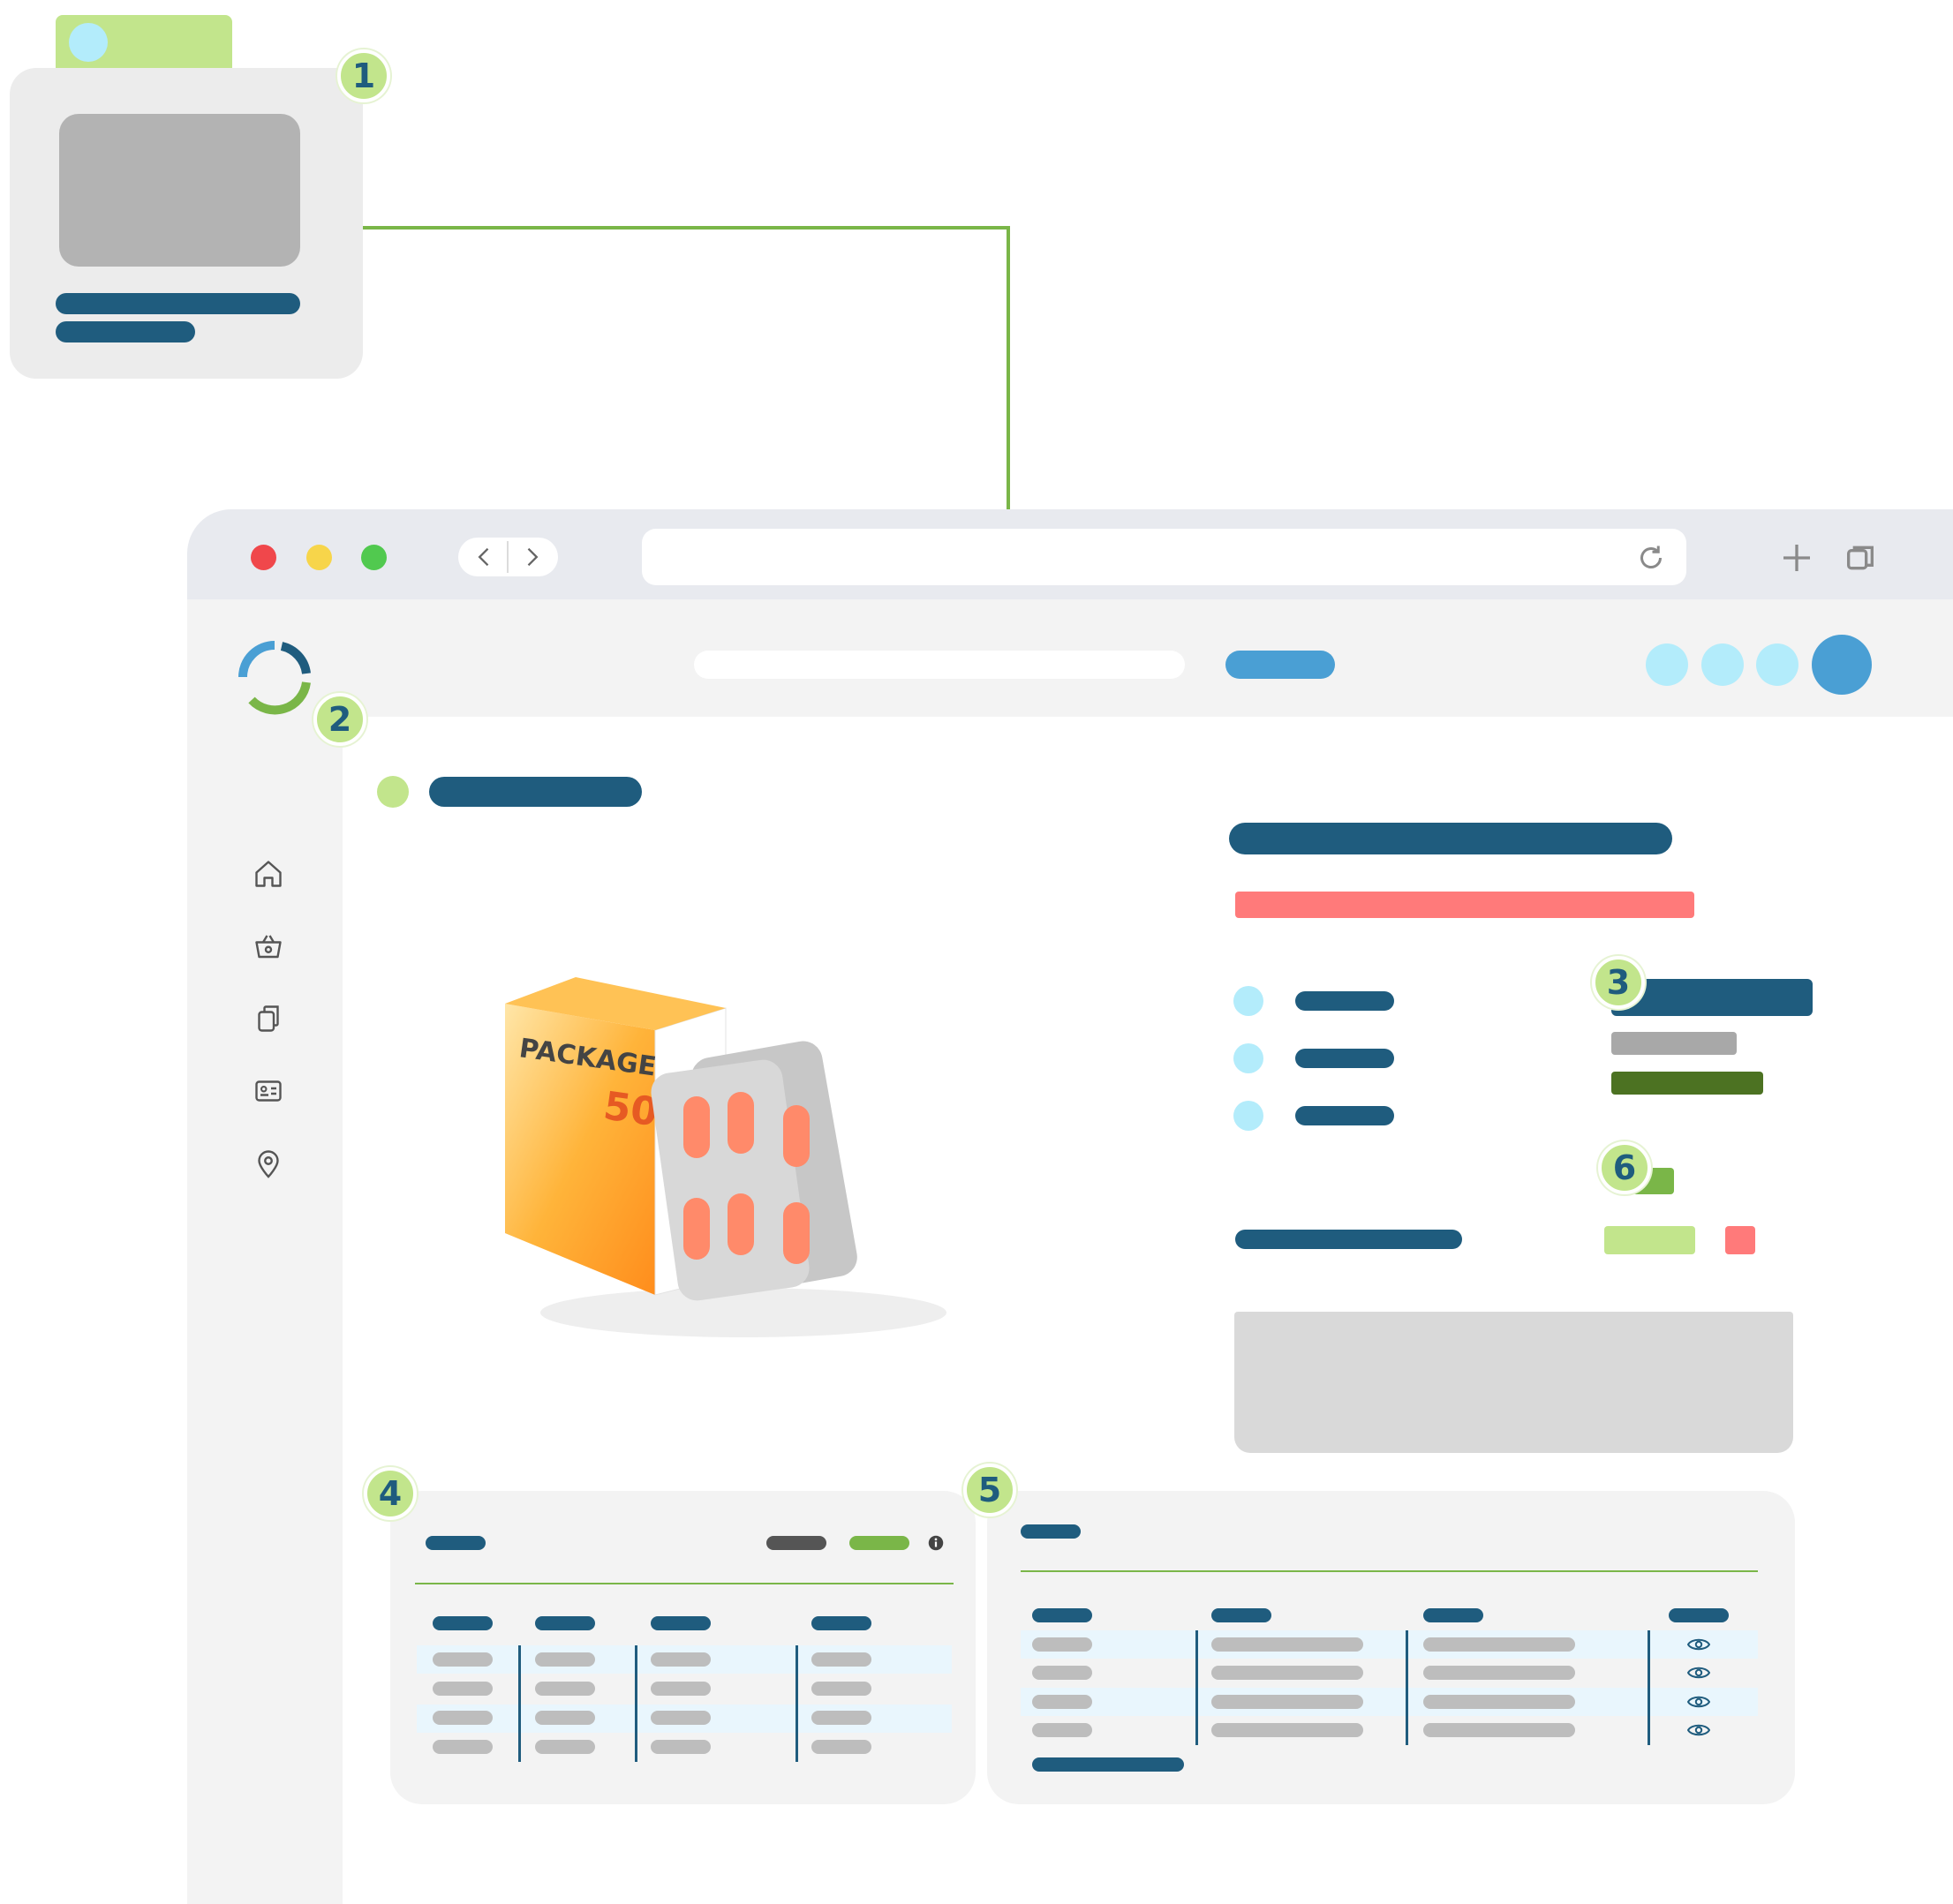 The image size is (1953, 1904). Describe the element at coordinates (1451, 838) in the screenshot. I see `product-name` at that location.